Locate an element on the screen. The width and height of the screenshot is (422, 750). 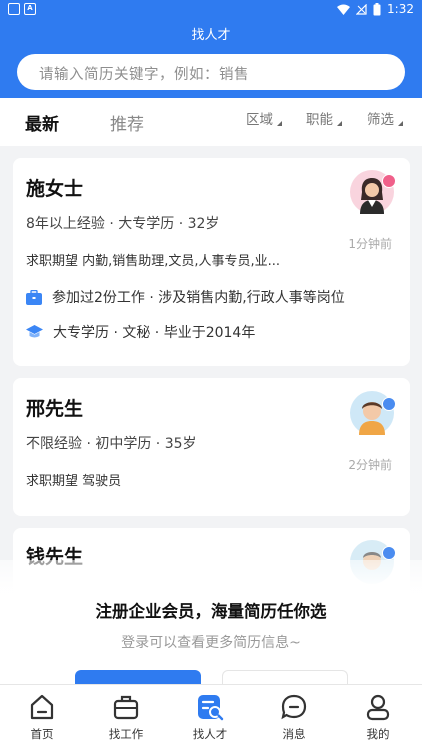
candidate-expectation: 求职期望 驾驶员 is located at coordinates (74, 481).